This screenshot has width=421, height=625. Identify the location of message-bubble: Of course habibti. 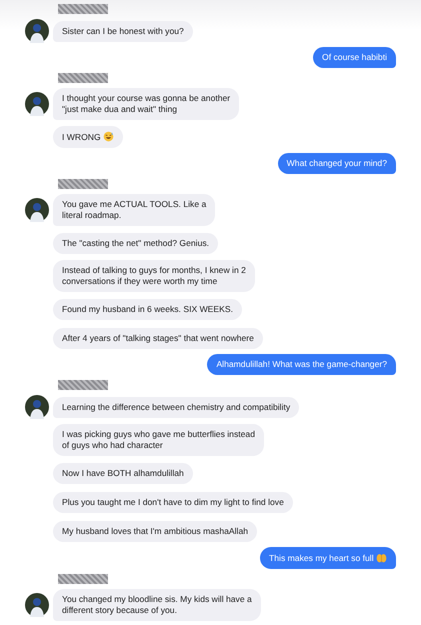
(354, 57).